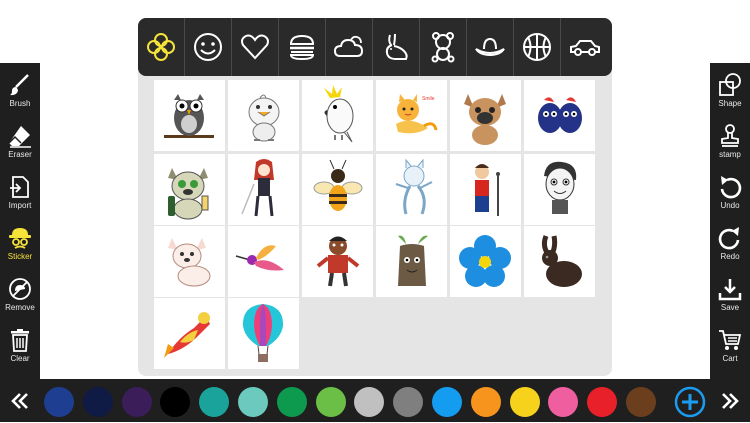  I want to click on right-toolbar: Shape stamp Undo Redo Save Cart, so click(730, 221).